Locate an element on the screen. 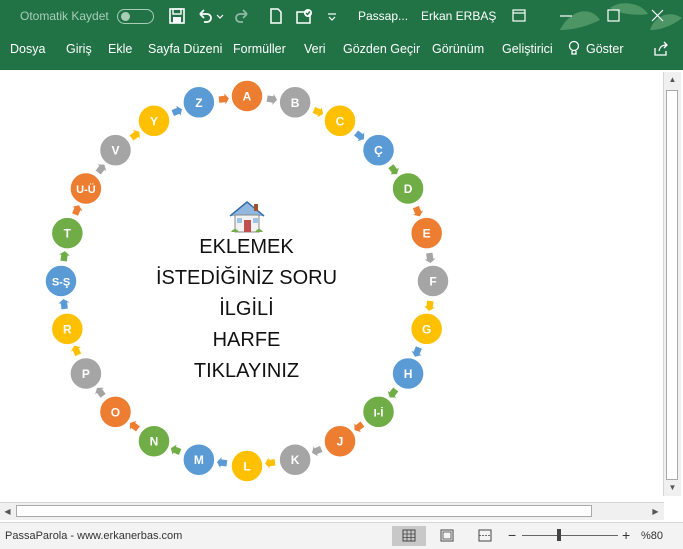 The width and height of the screenshot is (683, 549). letter-label: M is located at coordinates (199, 460).